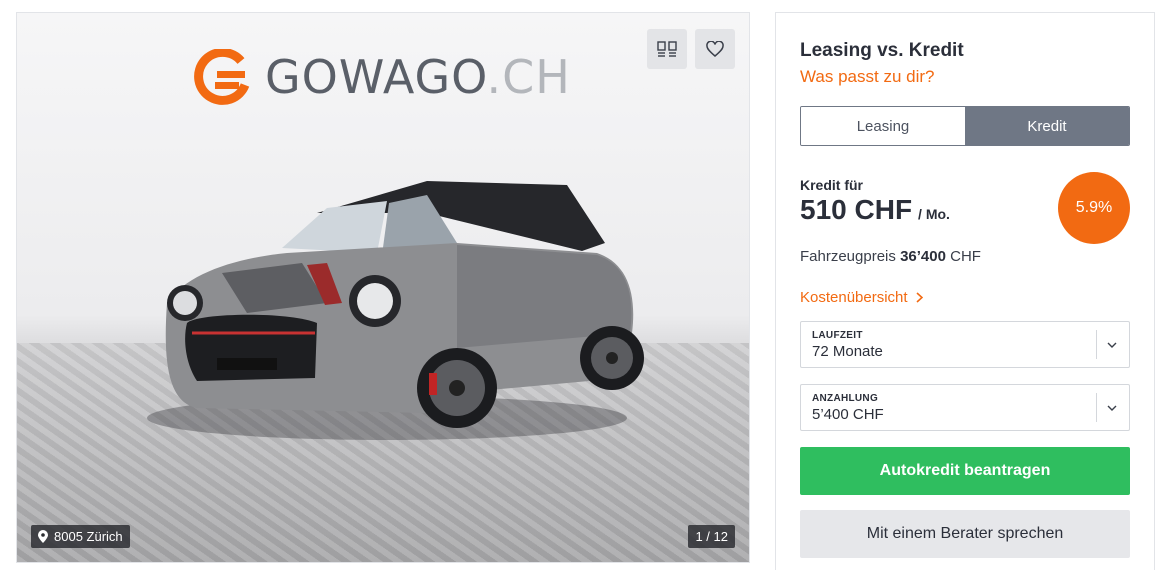 Image resolution: width=1165 pixels, height=570 pixels. Describe the element at coordinates (919, 297) in the screenshot. I see `chevron-right-icon` at that location.